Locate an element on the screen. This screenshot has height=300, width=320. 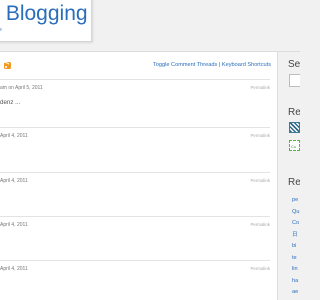
recent-posts-list: pe Qu Co 日 bi te lin ha ae is located at coordinates (295, 247).